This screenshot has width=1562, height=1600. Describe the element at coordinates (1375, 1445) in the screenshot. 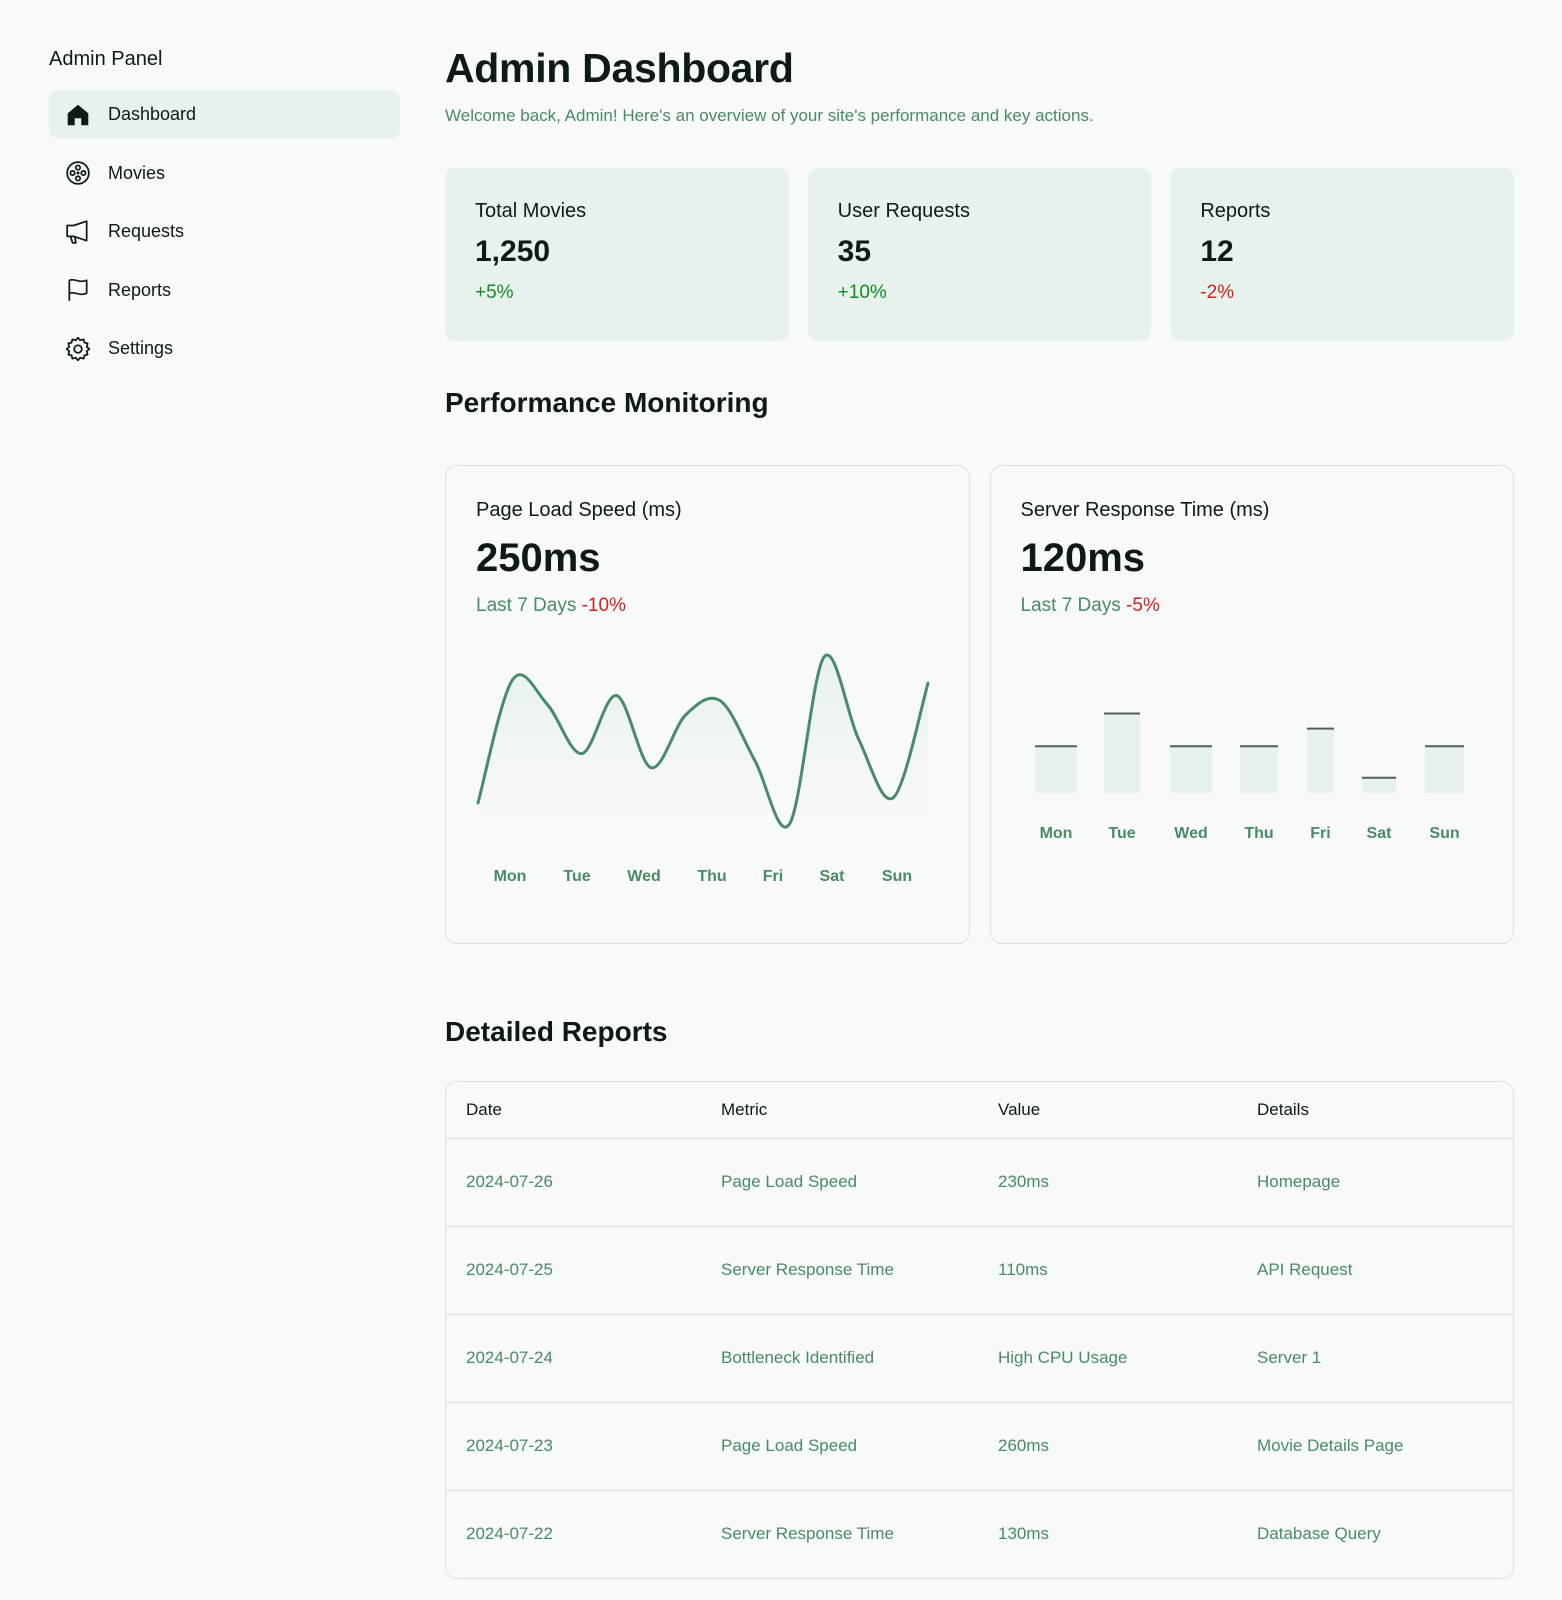

I see `cell-details: Movie Details Page` at that location.